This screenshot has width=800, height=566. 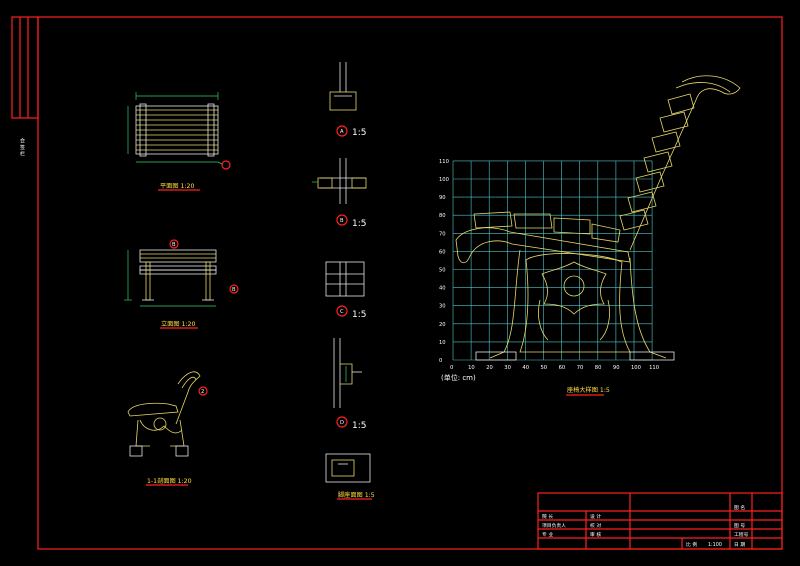 I want to click on grid-x-tick-label: 30, so click(x=507, y=368).